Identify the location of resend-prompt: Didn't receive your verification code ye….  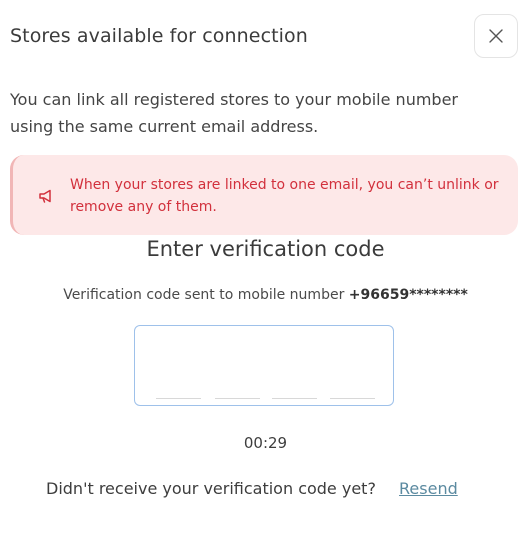
(211, 488).